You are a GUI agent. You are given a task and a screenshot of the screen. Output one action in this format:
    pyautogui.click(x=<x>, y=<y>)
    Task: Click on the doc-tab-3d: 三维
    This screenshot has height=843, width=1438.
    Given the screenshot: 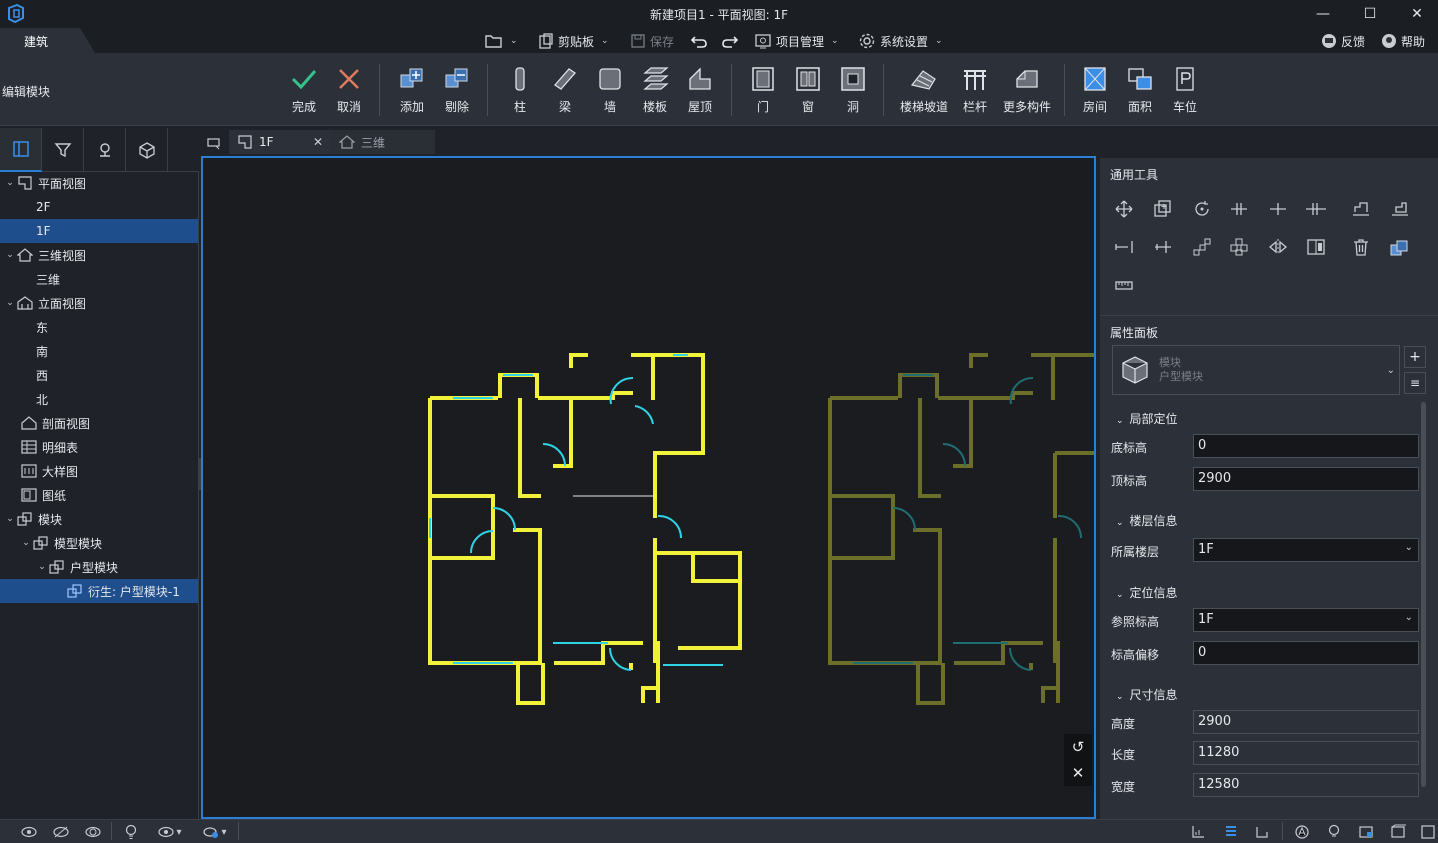 What is the action you would take?
    pyautogui.click(x=383, y=142)
    